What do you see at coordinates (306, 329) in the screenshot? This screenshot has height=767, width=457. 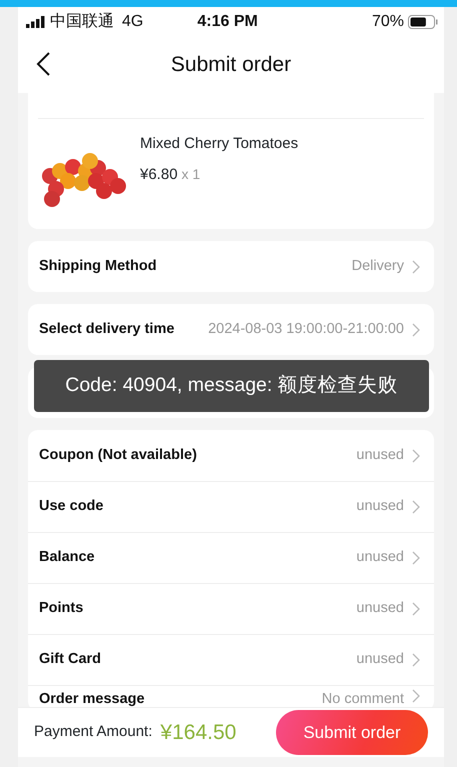 I see `row-value: 2024-08-03 19:00:00-21:00:00` at bounding box center [306, 329].